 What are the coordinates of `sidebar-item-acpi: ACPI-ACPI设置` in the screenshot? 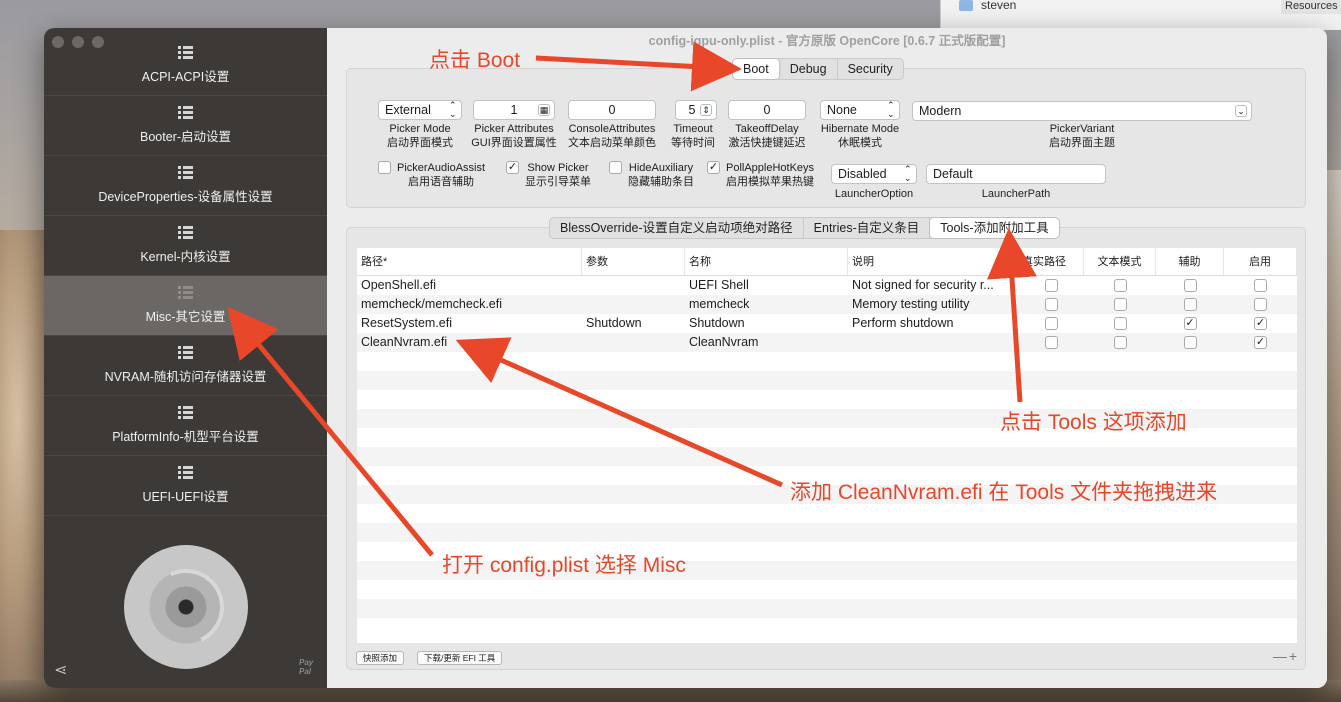 It's located at (185, 66).